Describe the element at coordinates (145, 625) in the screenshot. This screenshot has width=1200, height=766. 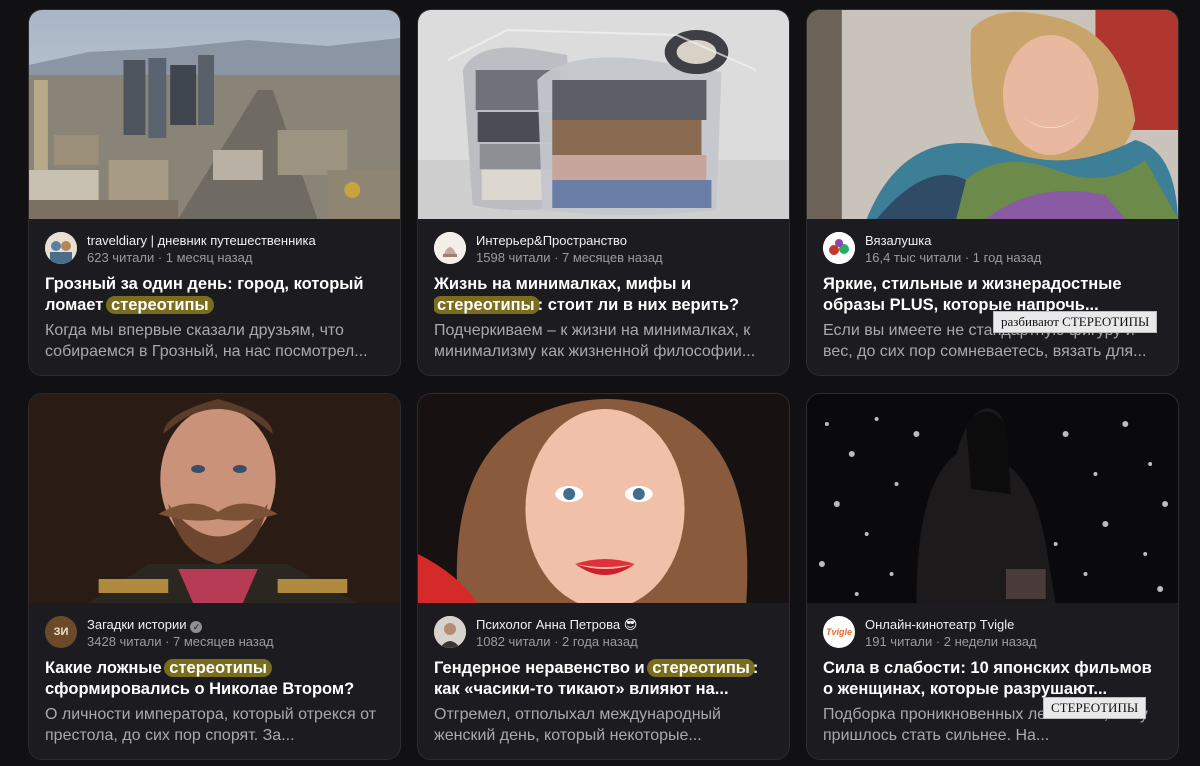
I see `channel-name: Загадки истории ✓` at that location.